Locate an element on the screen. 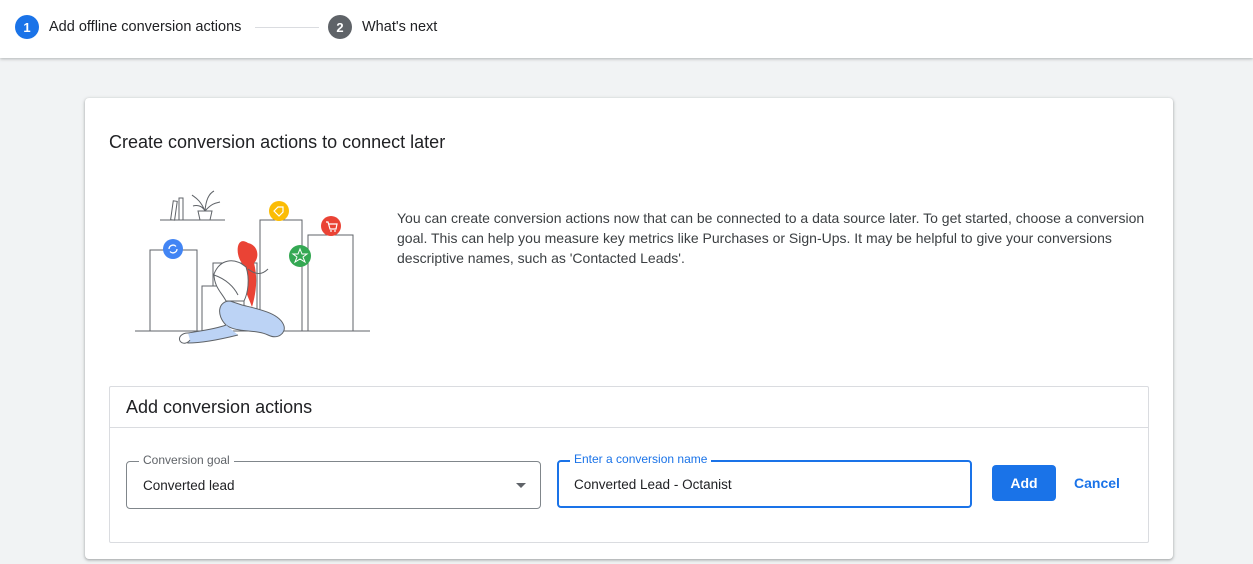 The width and height of the screenshot is (1253, 564). panel-title: Add conversion actions is located at coordinates (629, 407).